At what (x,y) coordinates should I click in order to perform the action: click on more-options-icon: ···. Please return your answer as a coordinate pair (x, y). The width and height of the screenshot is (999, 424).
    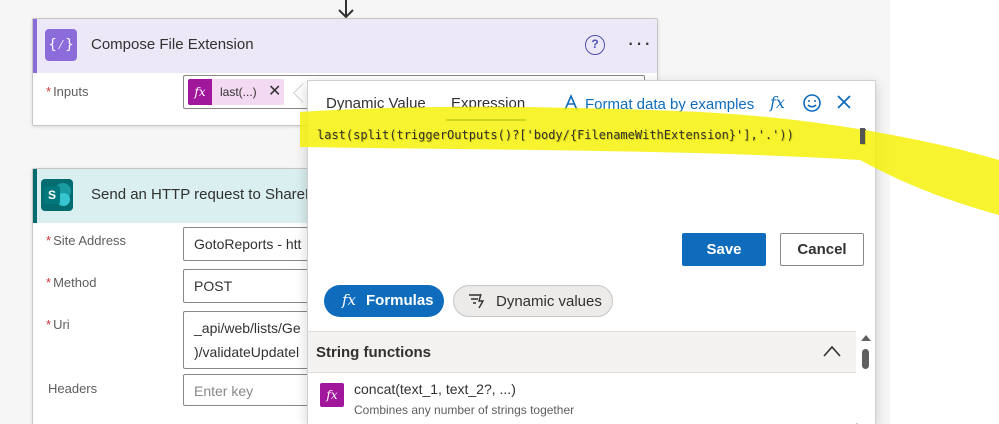
    Looking at the image, I should click on (639, 43).